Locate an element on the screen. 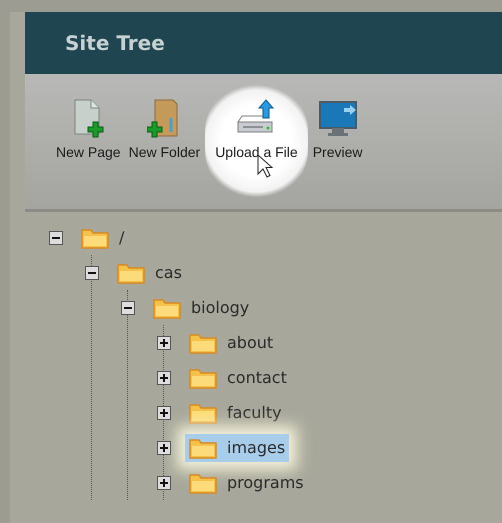  panel-title: Site Tree is located at coordinates (115, 43).